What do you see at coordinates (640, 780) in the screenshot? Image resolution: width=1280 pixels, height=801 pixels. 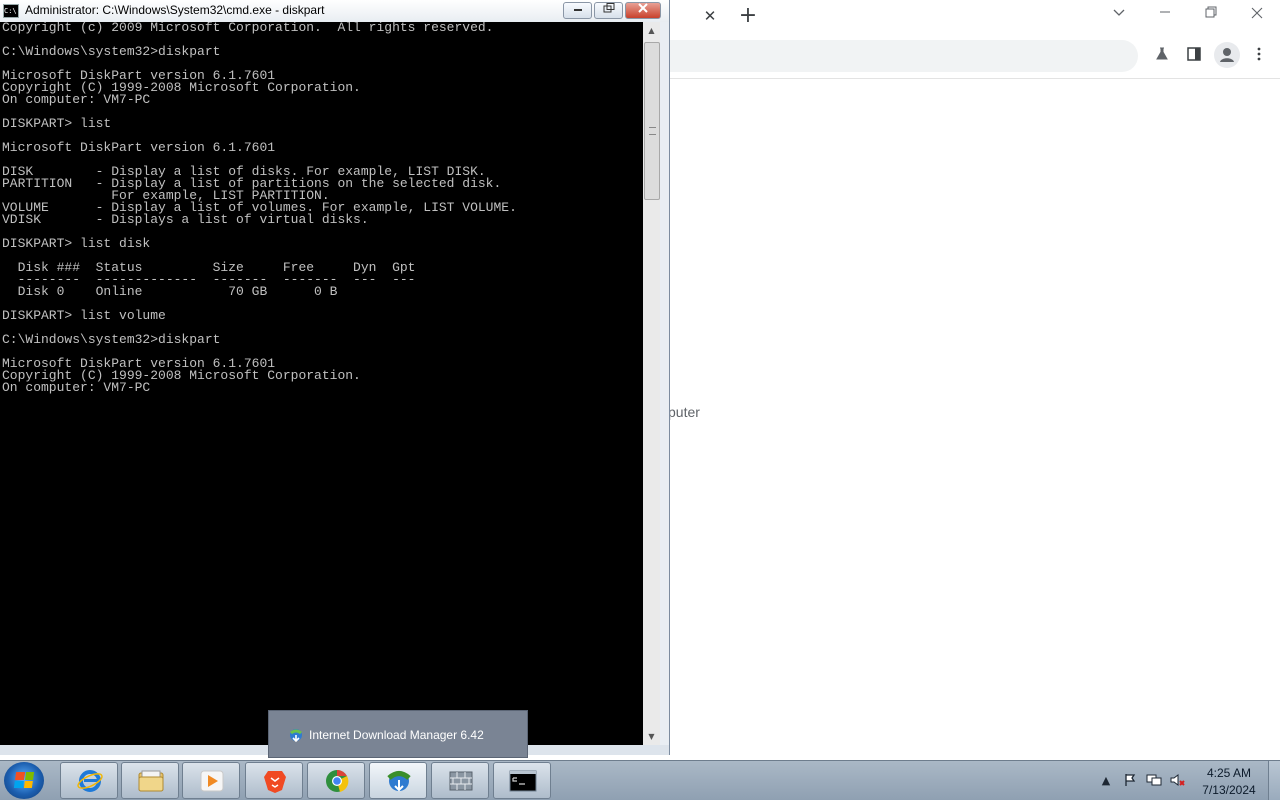 I see `taskbar: ▲ 4:25 AM 7/13/2024` at bounding box center [640, 780].